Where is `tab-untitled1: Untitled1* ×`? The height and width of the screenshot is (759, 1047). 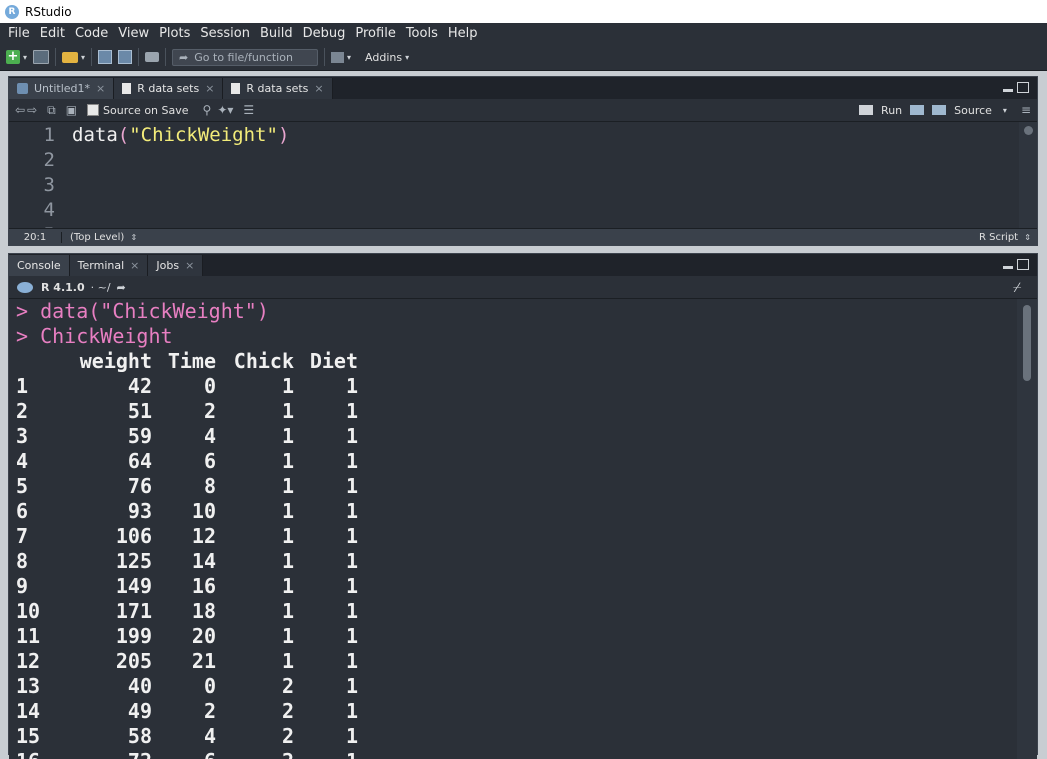
tab-untitled1: Untitled1* × is located at coordinates (62, 88).